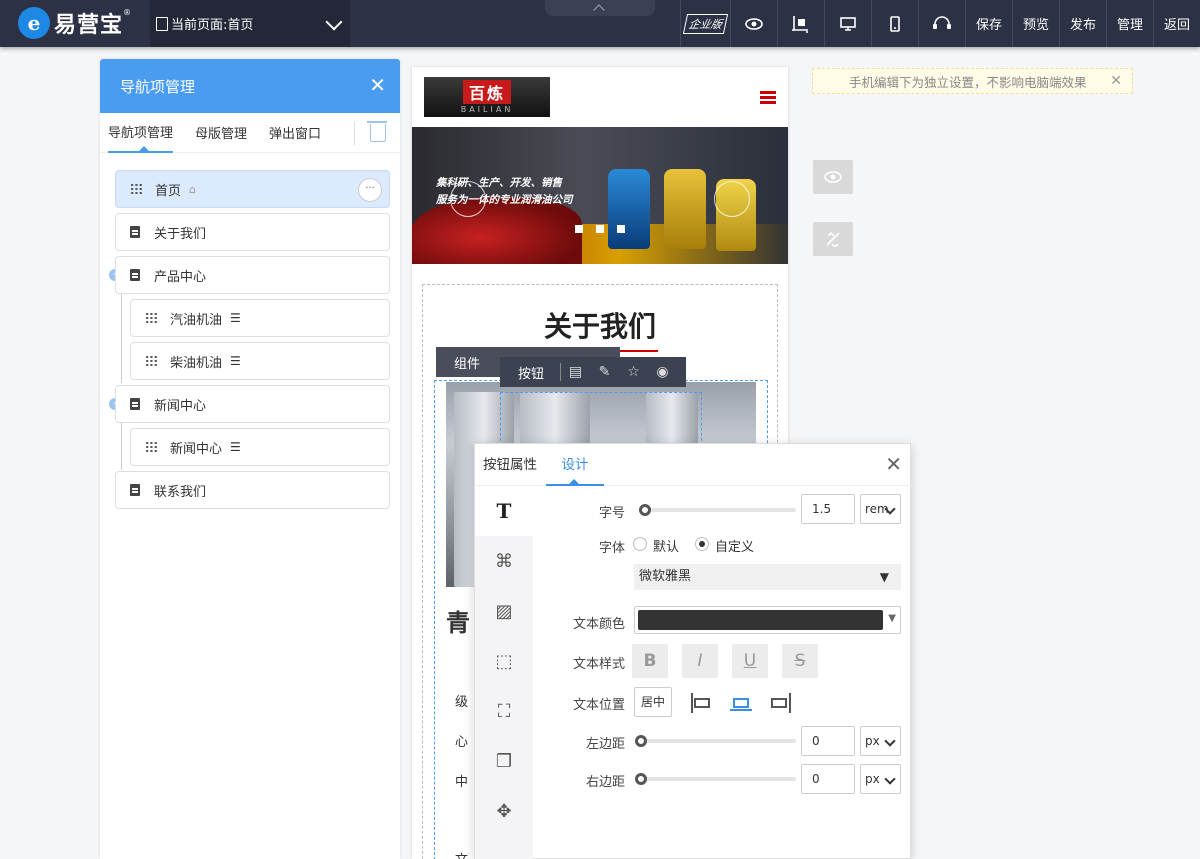 Image resolution: width=1200 pixels, height=859 pixels. What do you see at coordinates (1129, 23) in the screenshot?
I see `manage-button: 管理` at bounding box center [1129, 23].